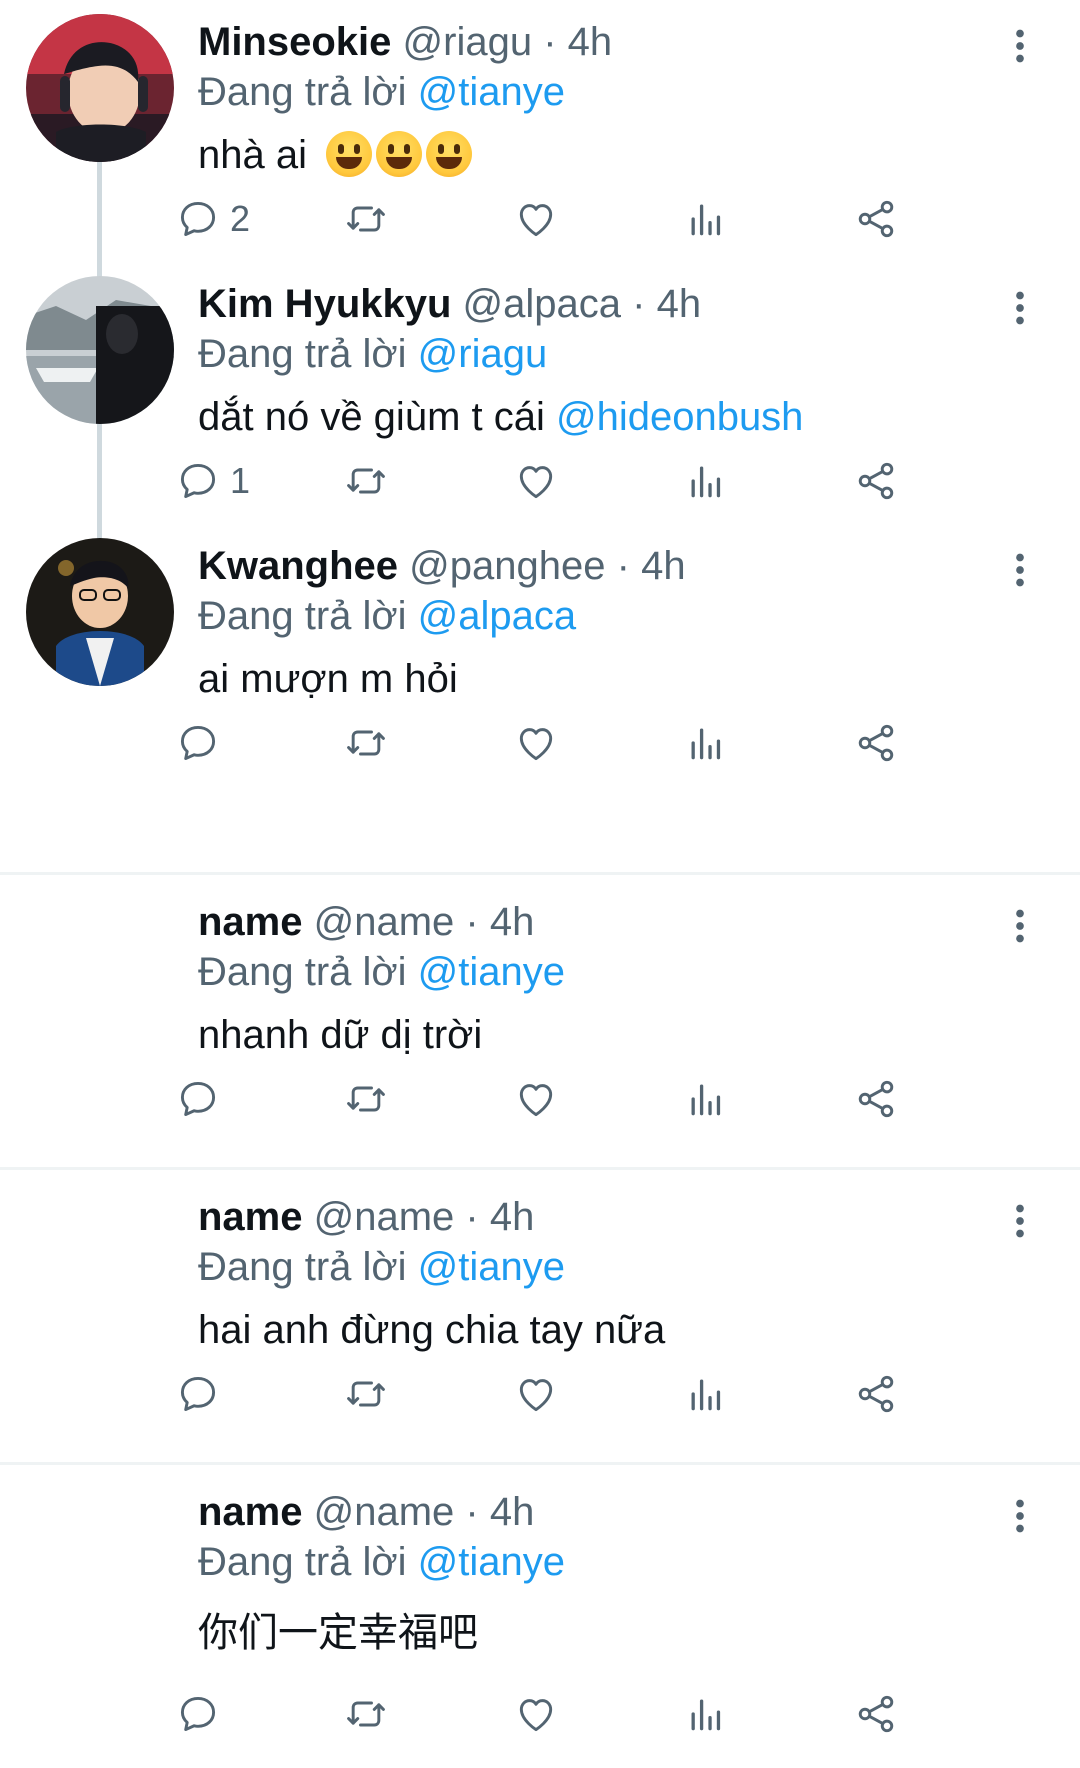 The height and width of the screenshot is (1768, 1080). I want to click on tweet-header: Kim Hyukkyu @alpaca · 4h, so click(449, 304).